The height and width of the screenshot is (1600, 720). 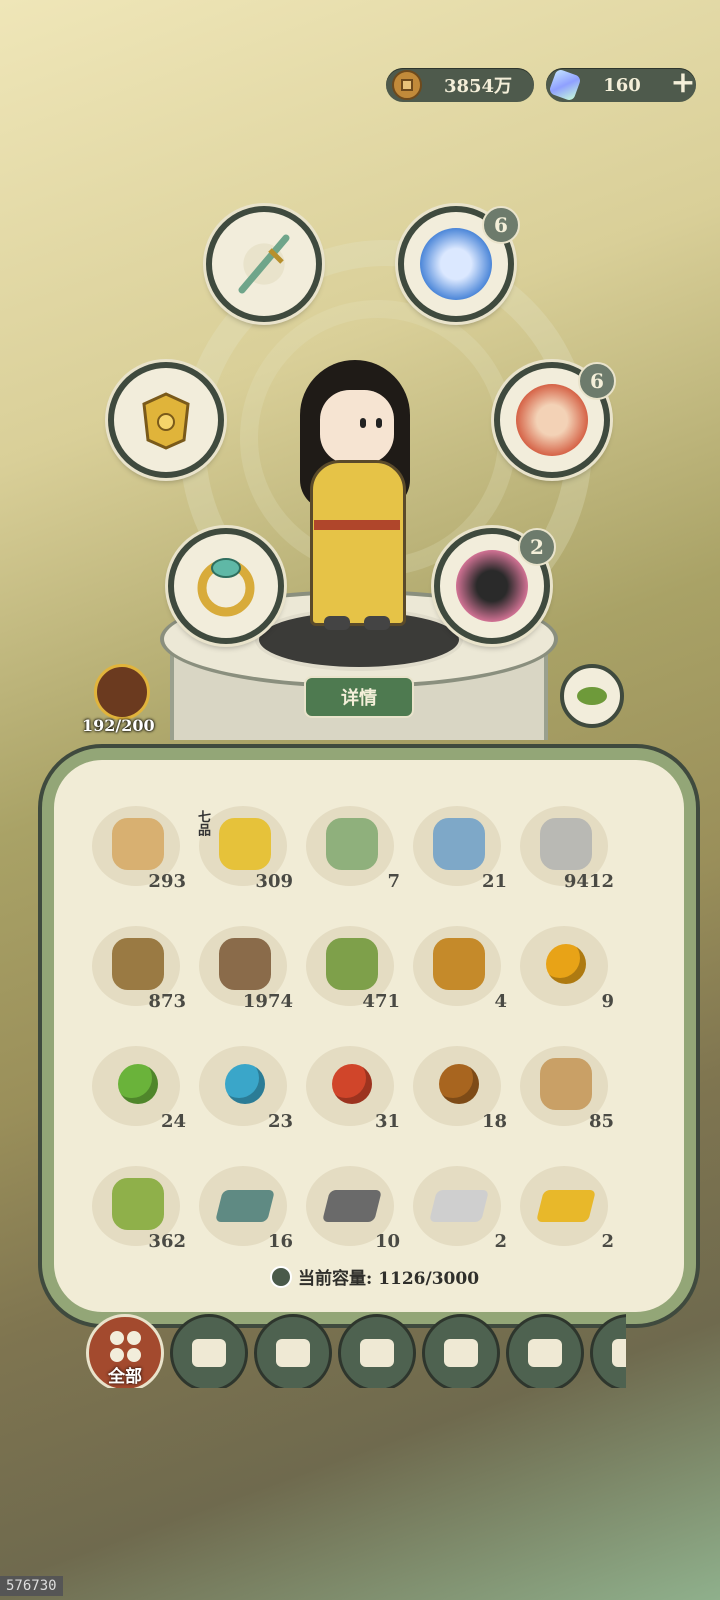 I want to click on jade-ingot-icon, so click(x=245, y=1206).